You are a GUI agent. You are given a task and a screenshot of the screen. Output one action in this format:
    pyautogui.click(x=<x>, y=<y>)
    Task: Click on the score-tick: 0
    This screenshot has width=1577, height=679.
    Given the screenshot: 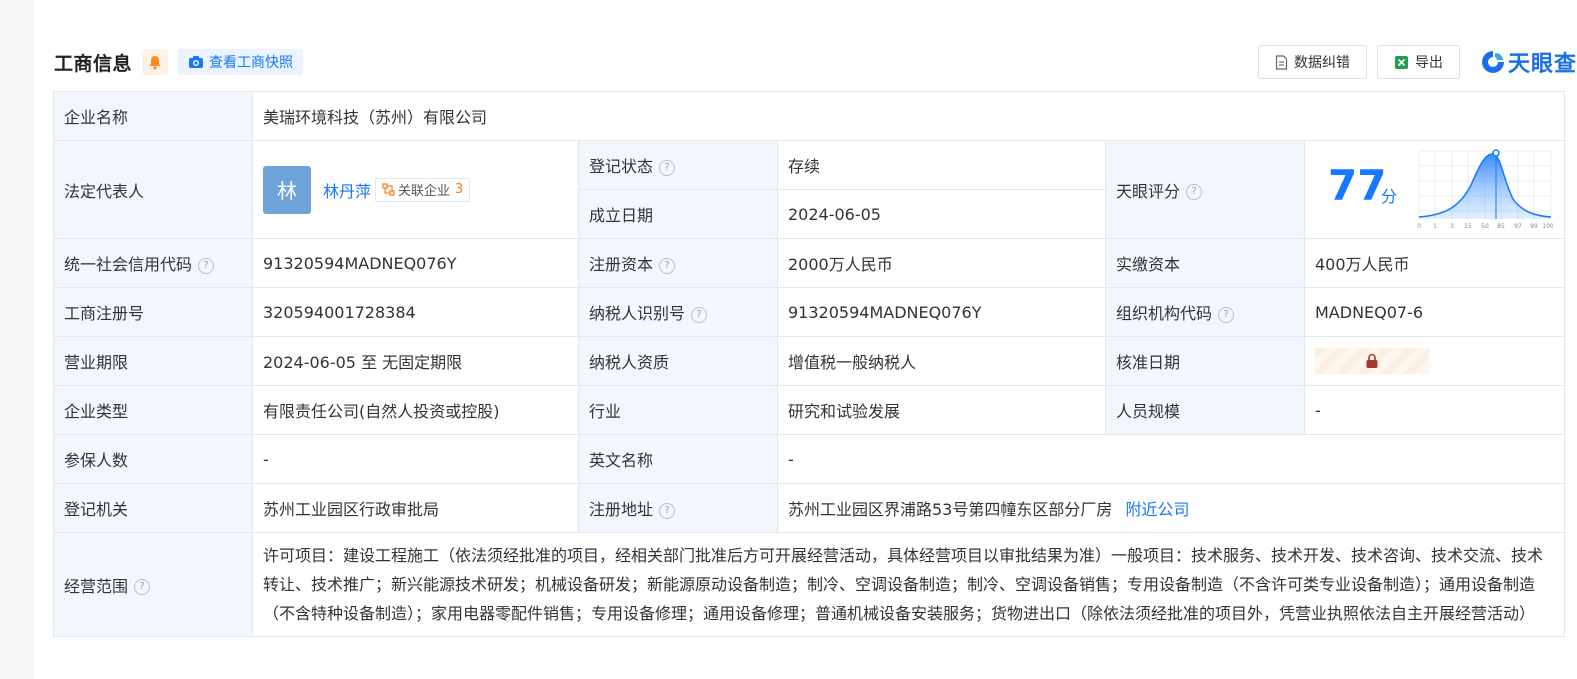 What is the action you would take?
    pyautogui.click(x=1419, y=226)
    